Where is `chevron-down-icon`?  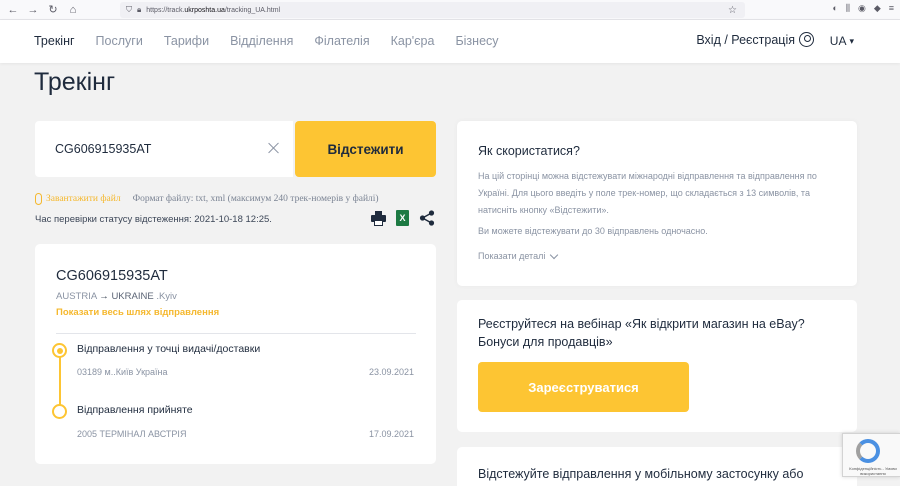 chevron-down-icon is located at coordinates (554, 254).